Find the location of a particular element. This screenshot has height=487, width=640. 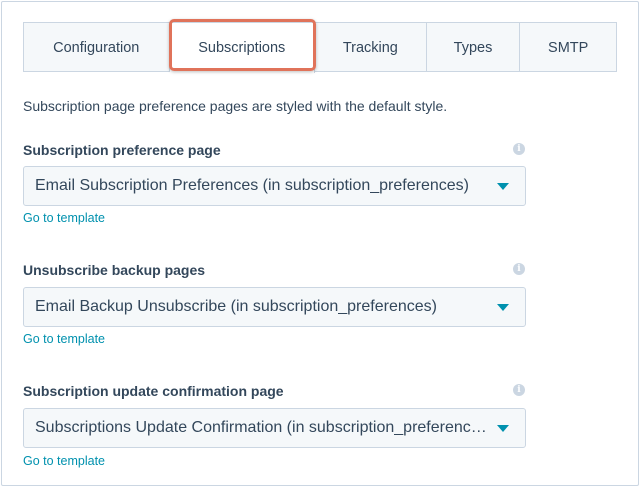

tab-tracking: Tracking is located at coordinates (371, 47).